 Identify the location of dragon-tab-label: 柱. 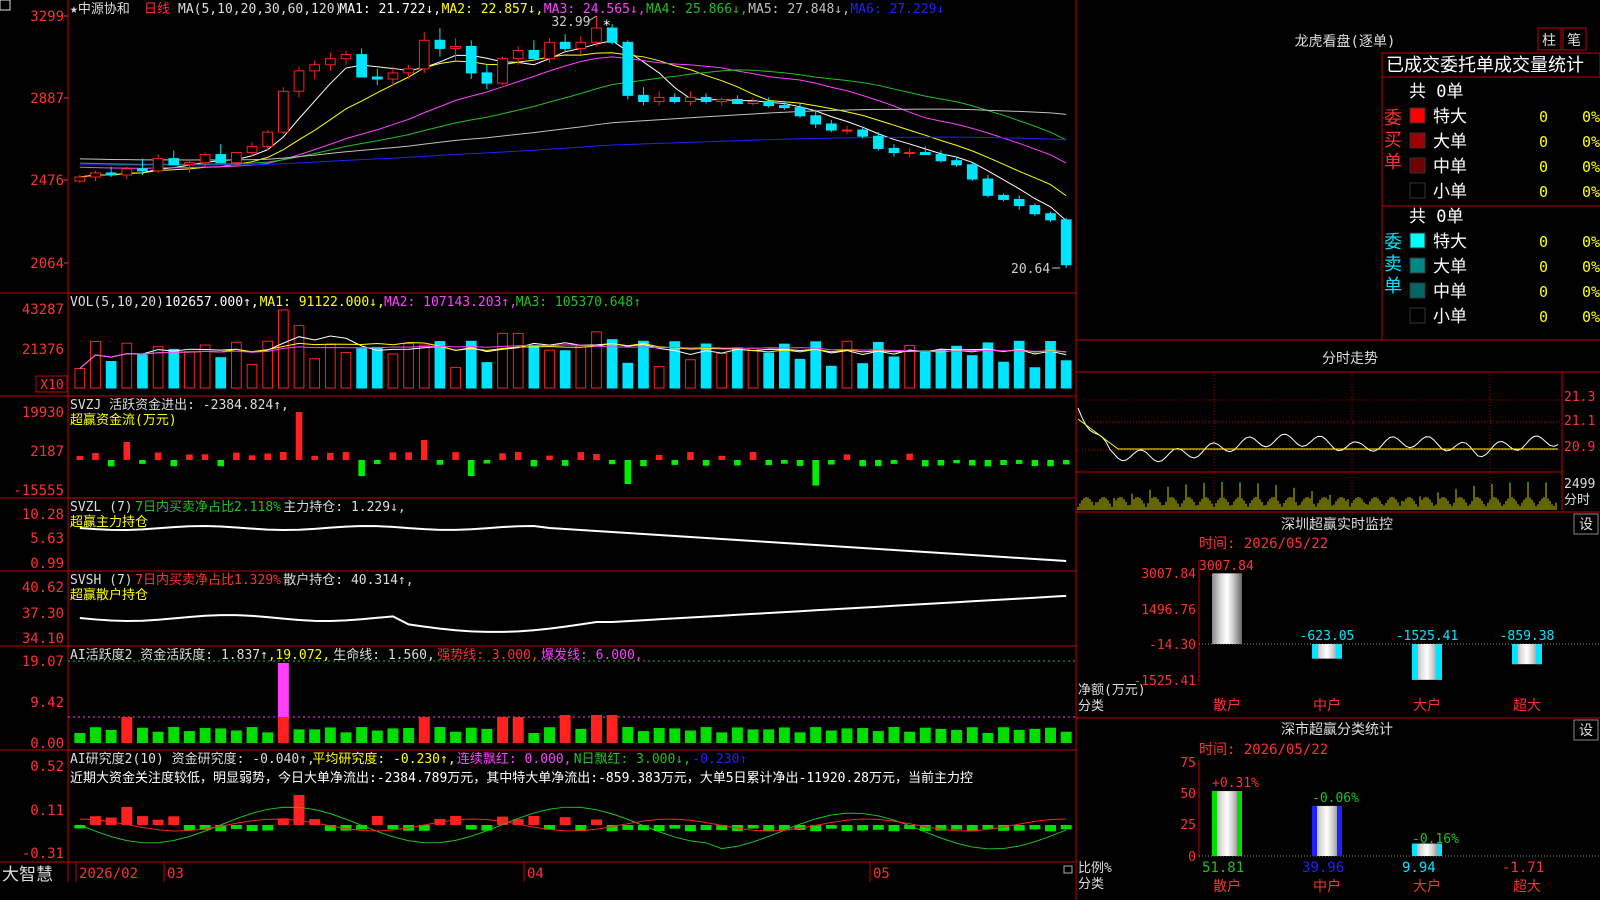
(1549, 41).